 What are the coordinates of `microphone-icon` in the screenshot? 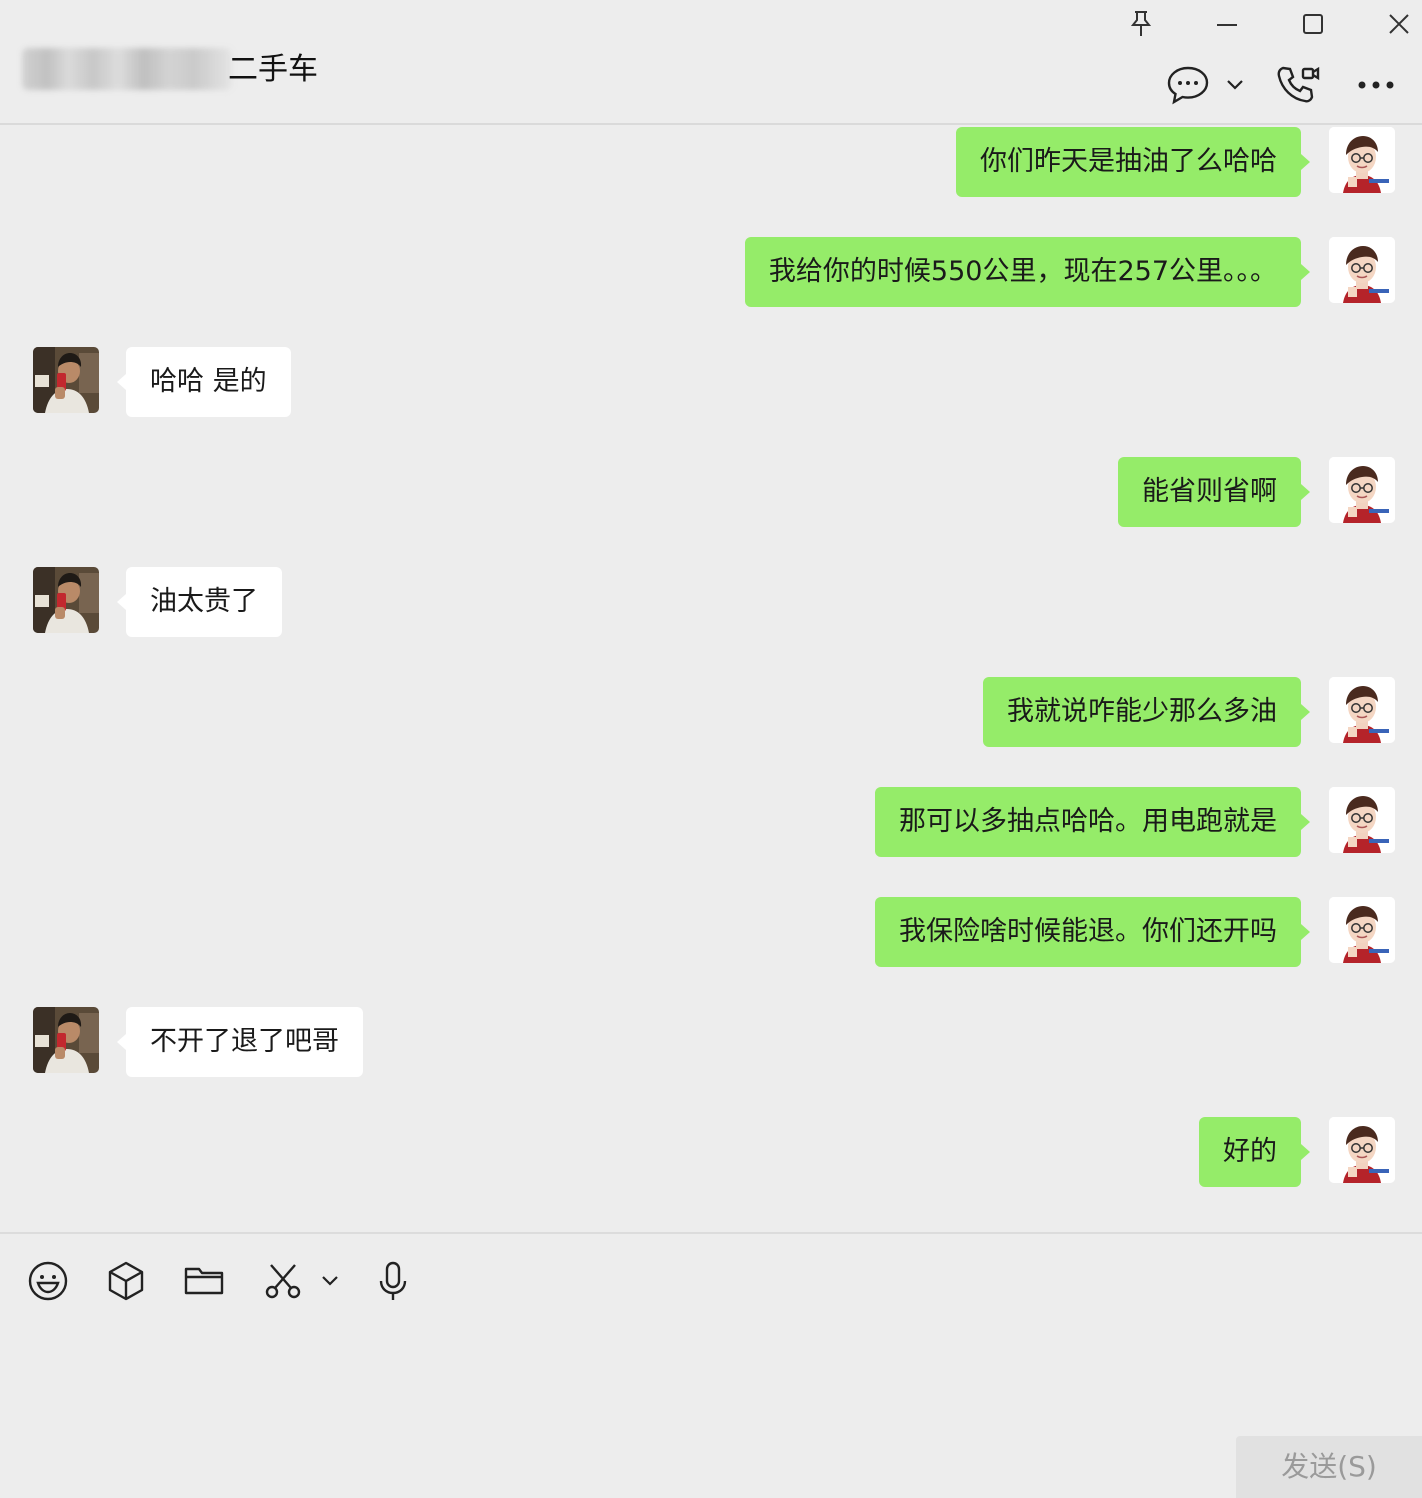 It's located at (393, 1281).